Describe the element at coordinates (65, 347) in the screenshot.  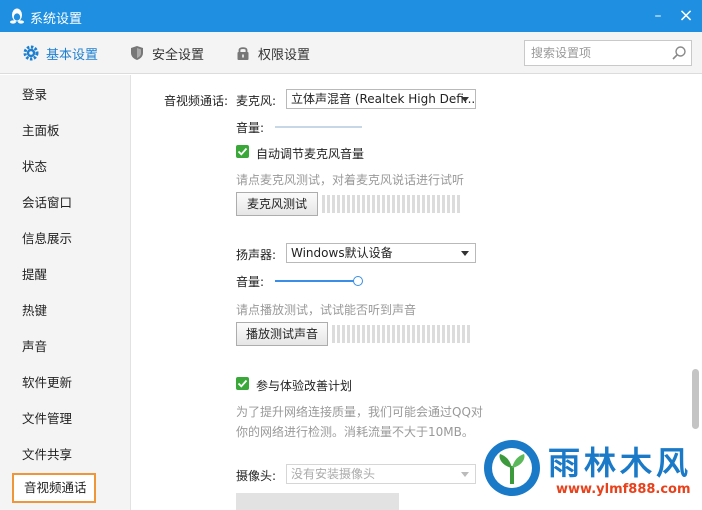
I see `sidebar-item-sound: 声音` at that location.